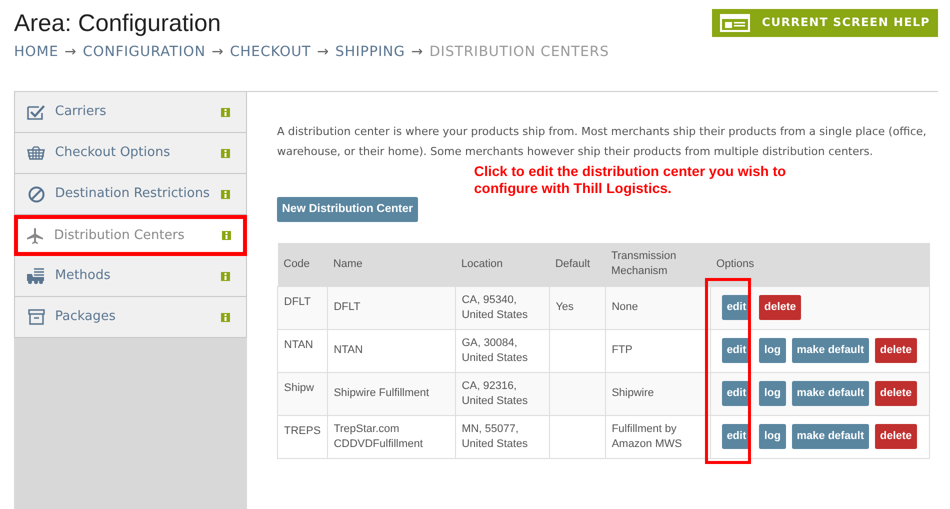 This screenshot has height=509, width=950. I want to click on table-cell: Shipwire Fulfillment, so click(391, 394).